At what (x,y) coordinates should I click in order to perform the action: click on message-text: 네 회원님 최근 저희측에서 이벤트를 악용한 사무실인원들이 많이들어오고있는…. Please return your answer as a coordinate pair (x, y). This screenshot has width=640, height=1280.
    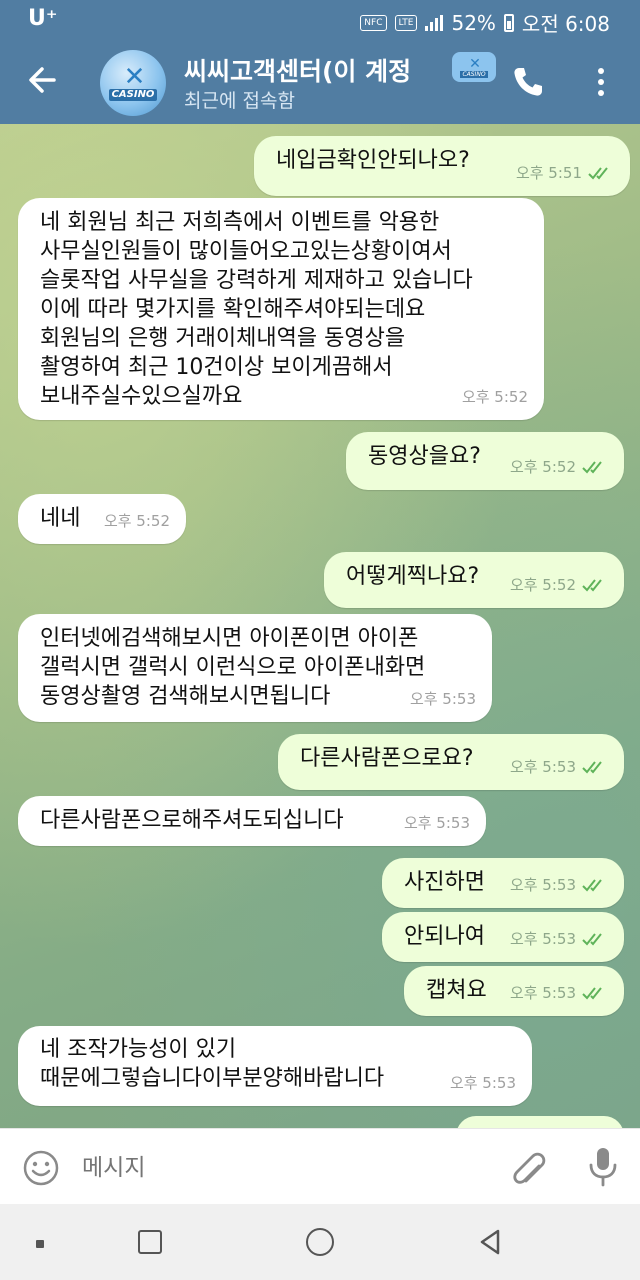
    Looking at the image, I should click on (256, 309).